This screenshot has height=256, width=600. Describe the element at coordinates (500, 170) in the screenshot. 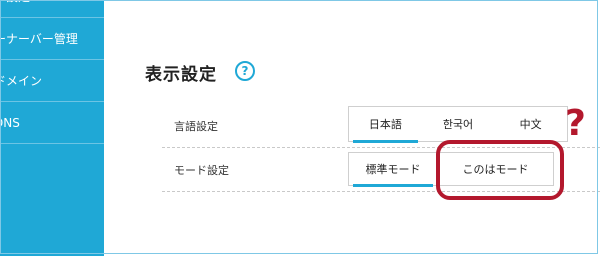

I see `annotation-highlight-box` at that location.